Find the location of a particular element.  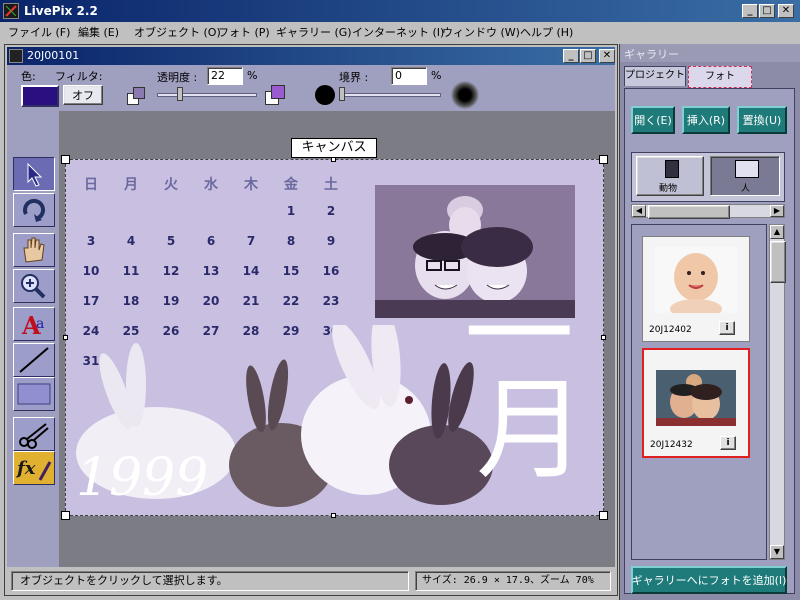

calendar-day: 22 is located at coordinates (291, 301).